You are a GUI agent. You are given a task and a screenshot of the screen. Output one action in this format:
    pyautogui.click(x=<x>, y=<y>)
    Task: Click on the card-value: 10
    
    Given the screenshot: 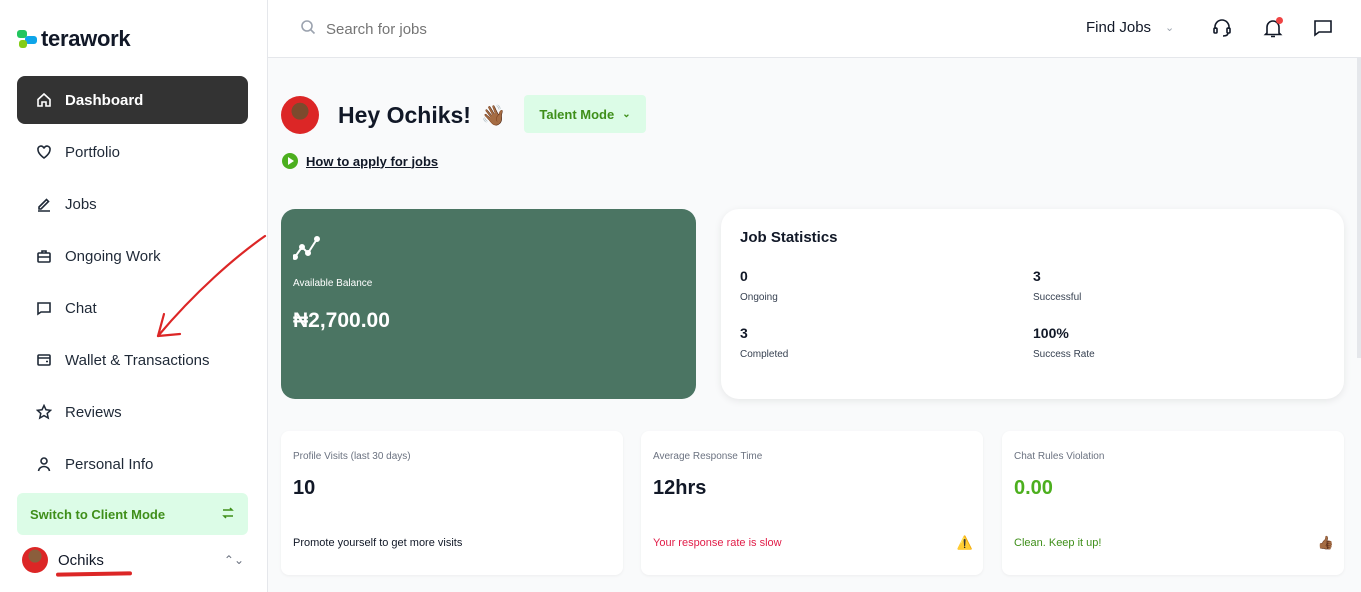 What is the action you would take?
    pyautogui.click(x=304, y=488)
    